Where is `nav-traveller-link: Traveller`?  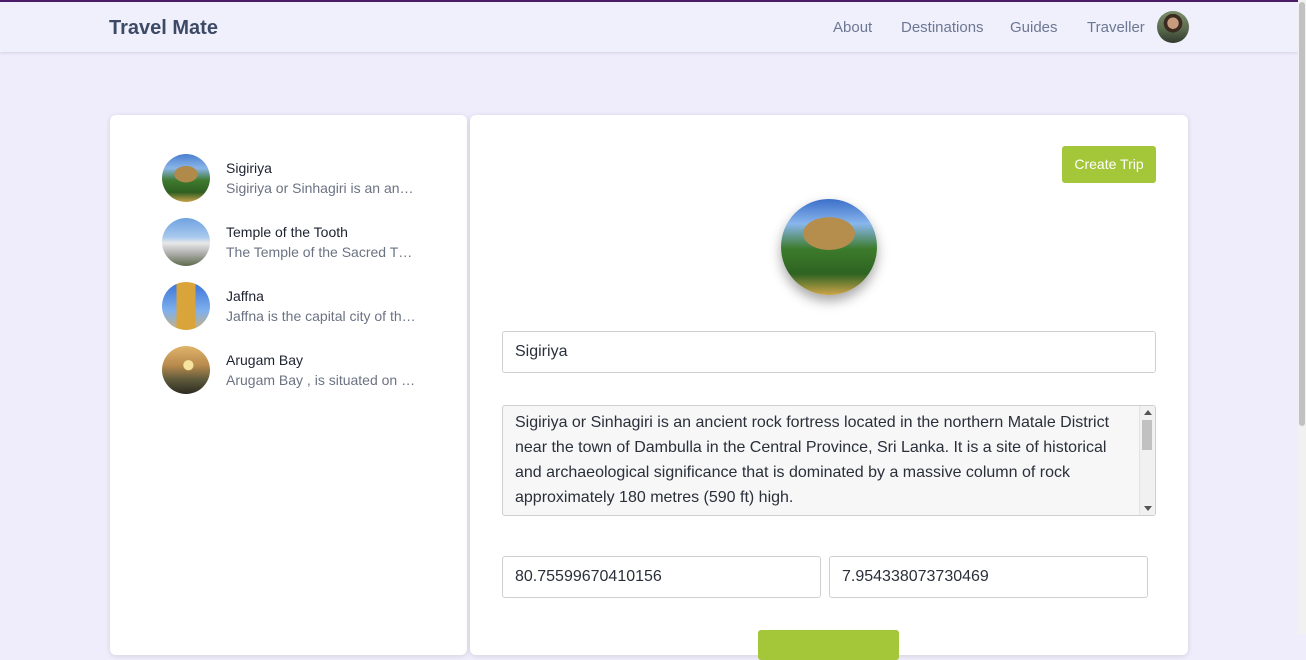 nav-traveller-link: Traveller is located at coordinates (1116, 27).